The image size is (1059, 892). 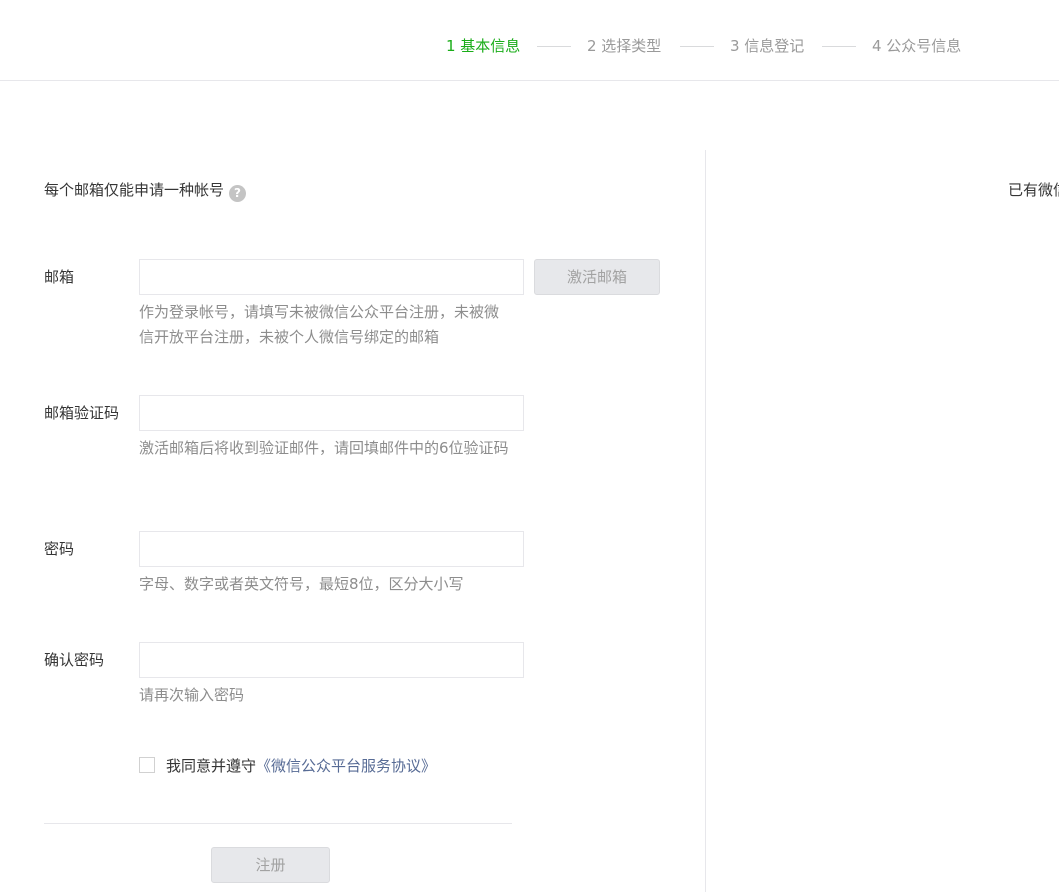 What do you see at coordinates (147, 765) in the screenshot?
I see `agreement-checkbox` at bounding box center [147, 765].